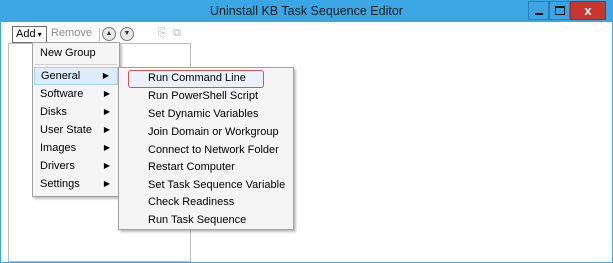 The image size is (613, 263). I want to click on menu-item-software: Software ▶, so click(76, 94).